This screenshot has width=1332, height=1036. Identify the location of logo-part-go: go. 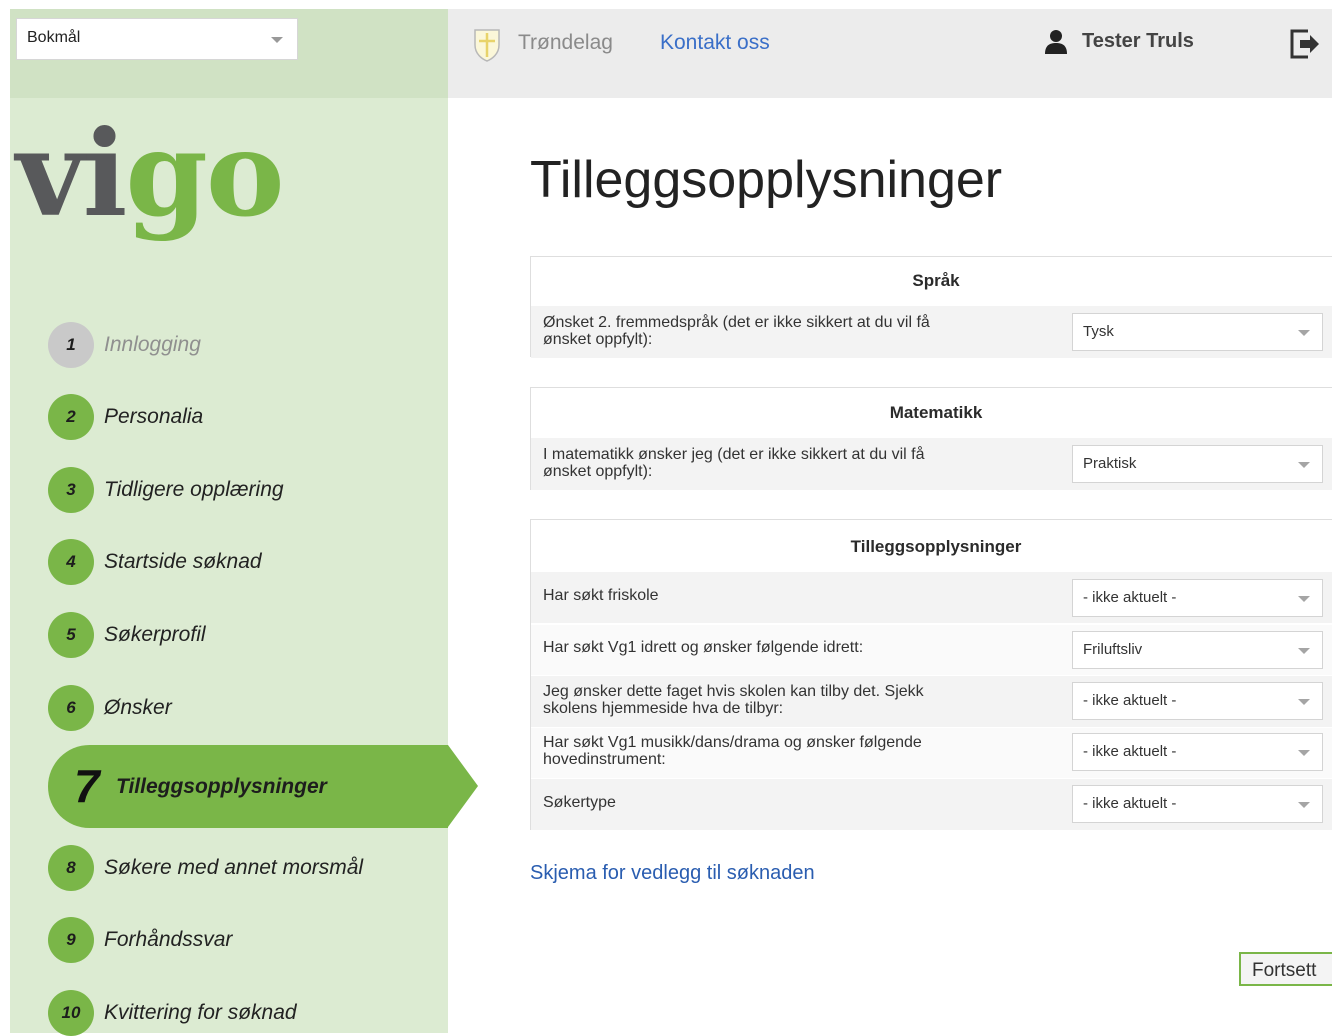
(204, 173).